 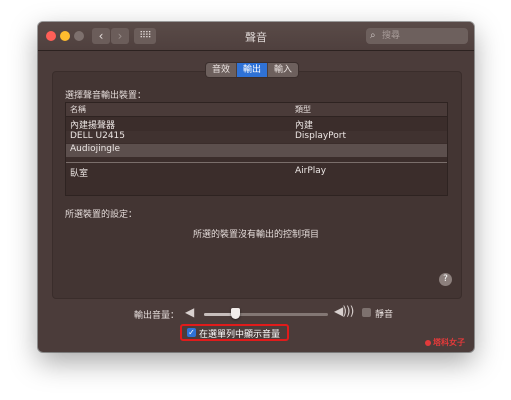 I want to click on device-type: 內建, so click(x=304, y=126).